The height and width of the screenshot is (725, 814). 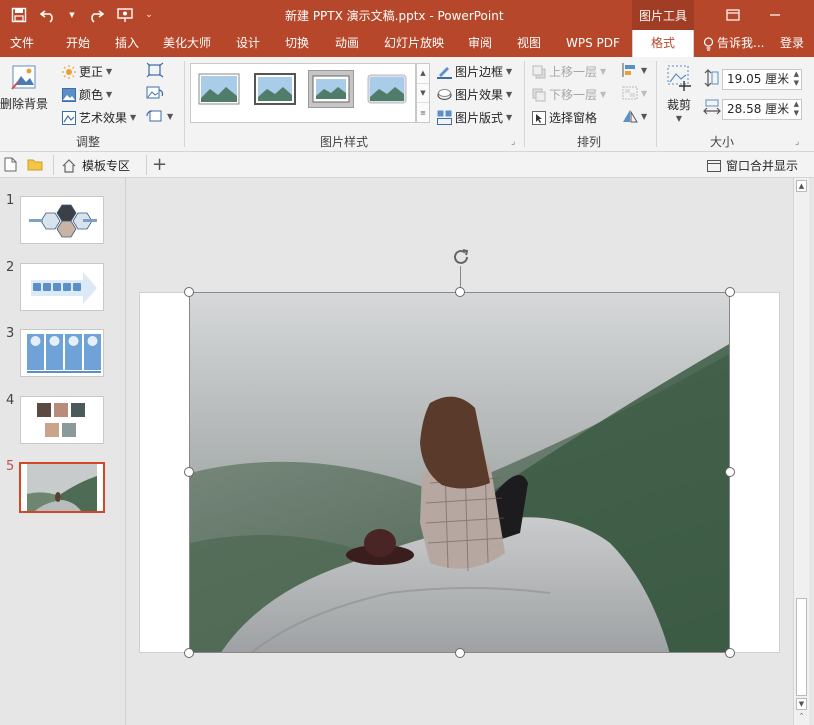 What do you see at coordinates (10, 200) in the screenshot?
I see `slide-number: 1` at bounding box center [10, 200].